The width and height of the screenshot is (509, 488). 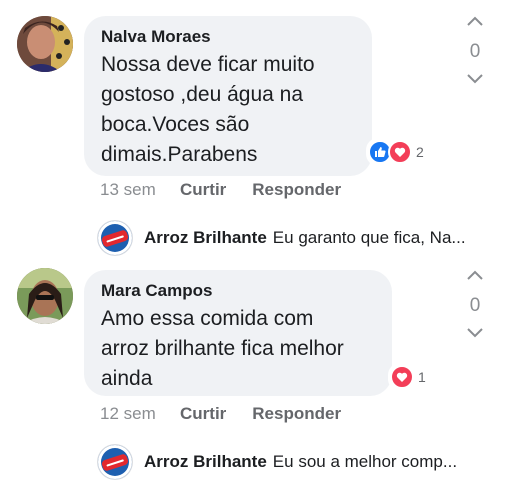 I want to click on comment-line: boca.Voces são, so click(x=175, y=124).